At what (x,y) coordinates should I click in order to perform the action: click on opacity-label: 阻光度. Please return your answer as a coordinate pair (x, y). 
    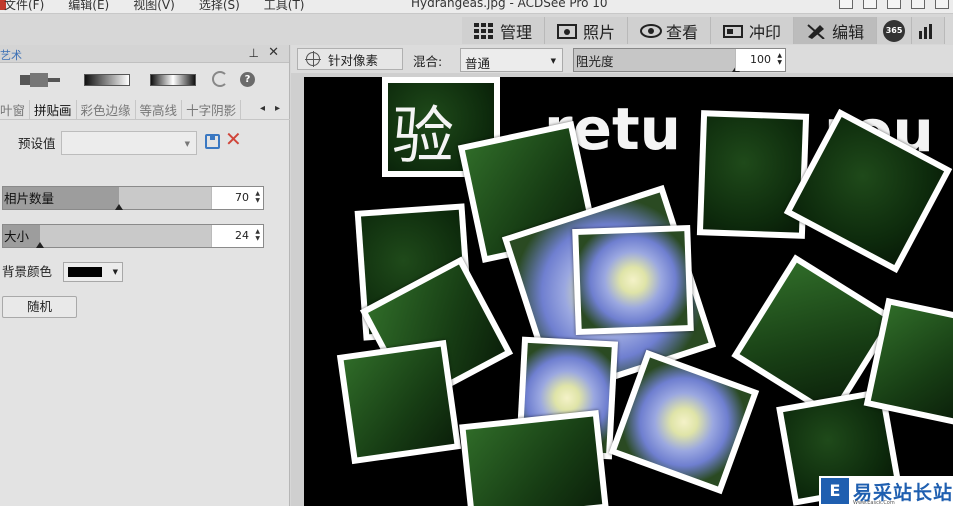
    Looking at the image, I should click on (595, 61).